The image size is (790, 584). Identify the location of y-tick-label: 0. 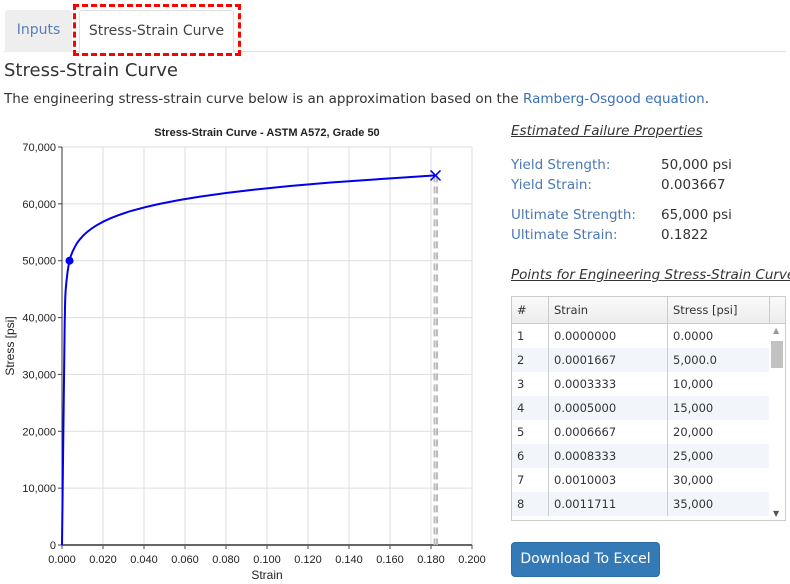
(53, 546).